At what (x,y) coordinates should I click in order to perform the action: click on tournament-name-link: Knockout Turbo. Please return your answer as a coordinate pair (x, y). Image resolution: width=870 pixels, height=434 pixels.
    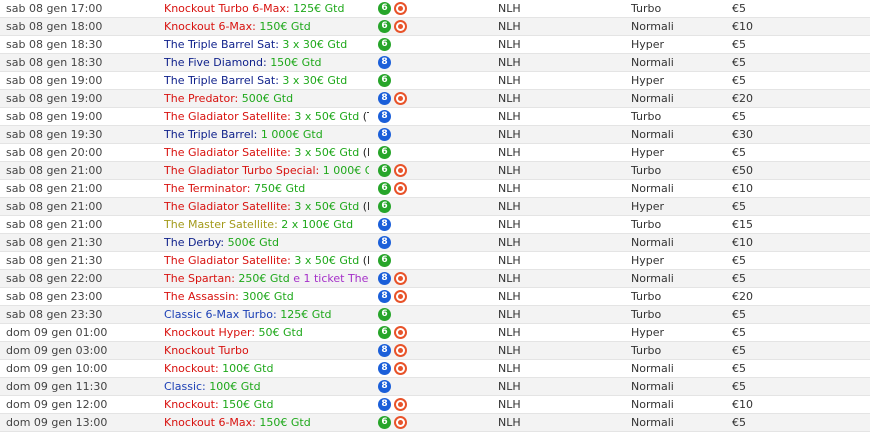
    Looking at the image, I should click on (266, 351).